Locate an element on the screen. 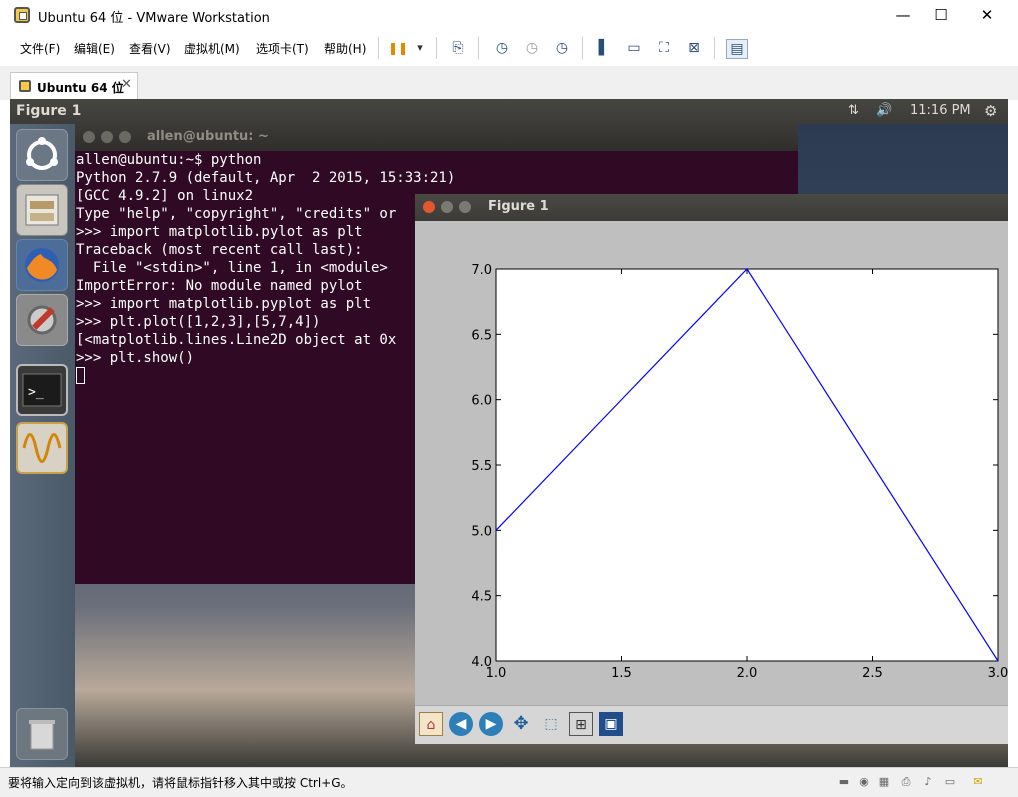 The height and width of the screenshot is (797, 1018). sidebar-toggle-icon: ▌ is located at coordinates (604, 48).